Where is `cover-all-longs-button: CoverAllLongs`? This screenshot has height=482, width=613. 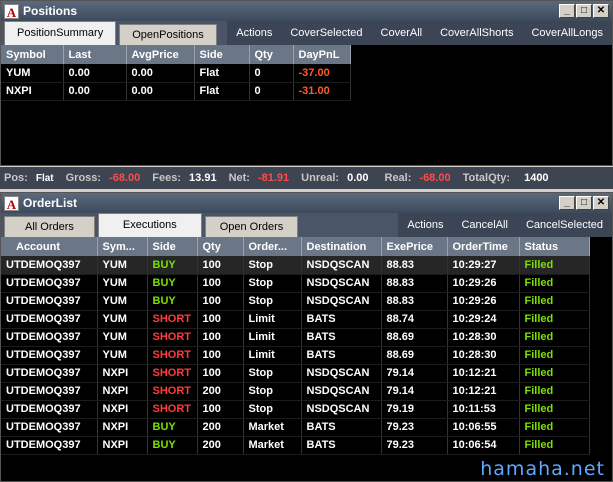
cover-all-longs-button: CoverAllLongs is located at coordinates (567, 33).